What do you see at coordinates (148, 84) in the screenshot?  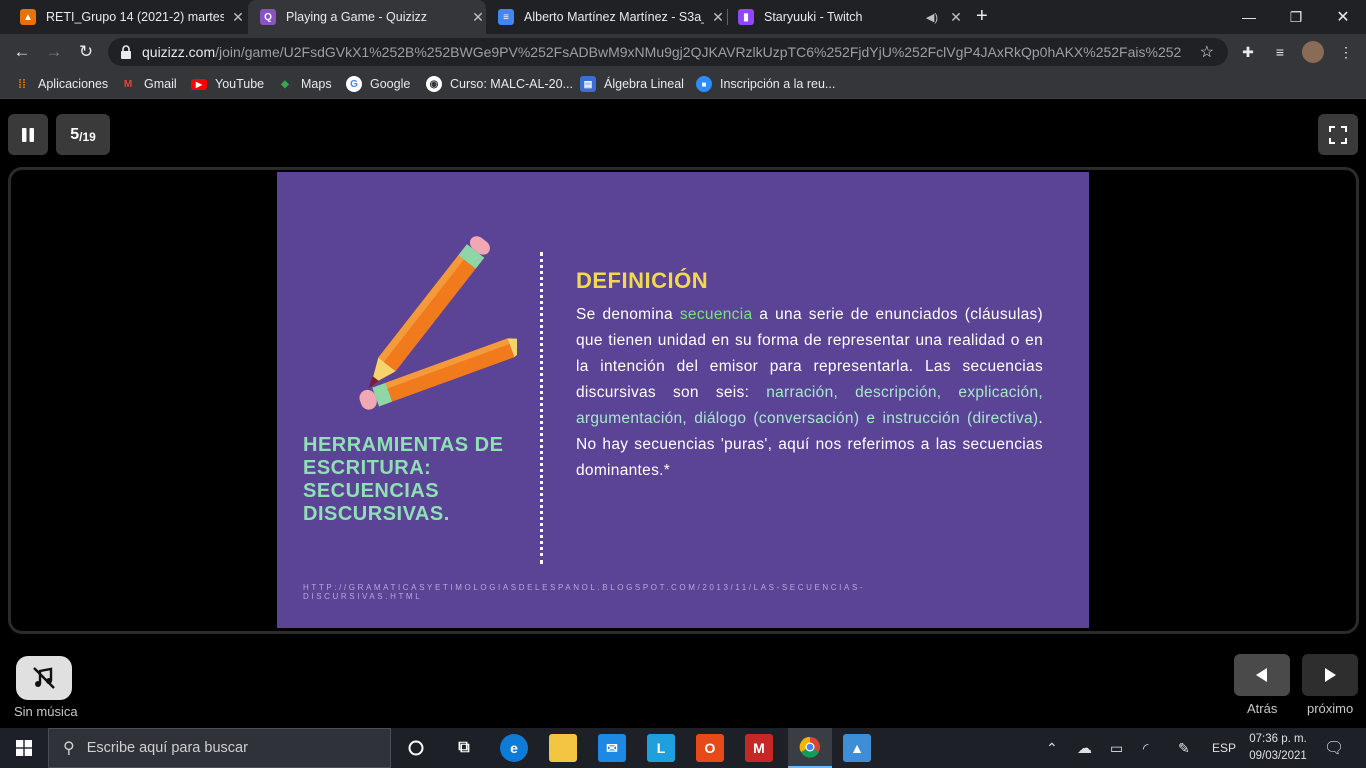 I see `bookmark-gmail: M Gmail` at bounding box center [148, 84].